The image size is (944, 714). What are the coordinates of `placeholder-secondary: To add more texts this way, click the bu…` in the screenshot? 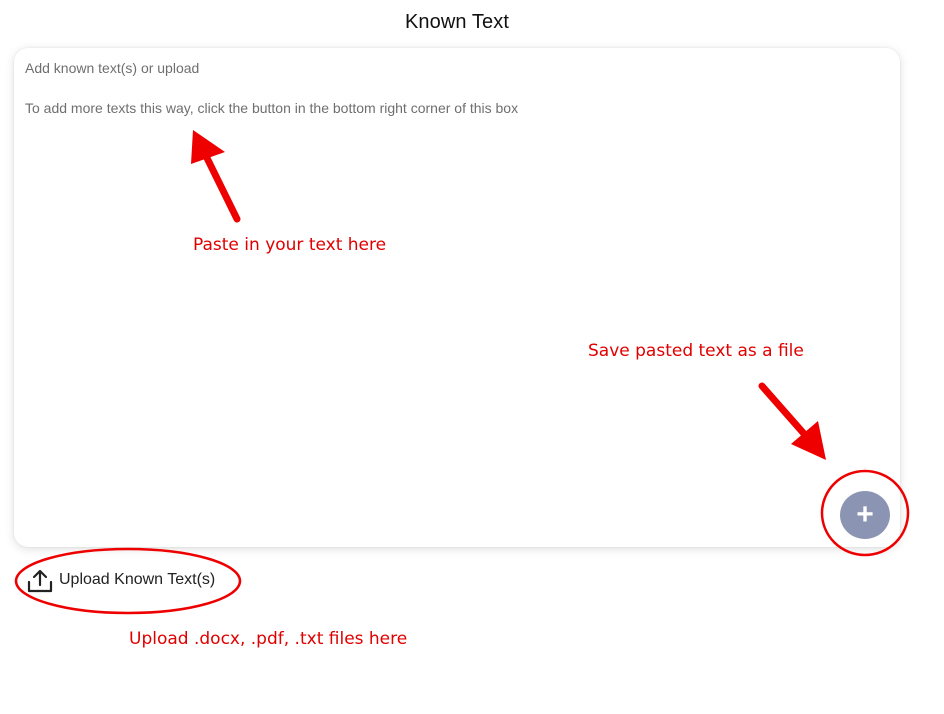 It's located at (272, 108).